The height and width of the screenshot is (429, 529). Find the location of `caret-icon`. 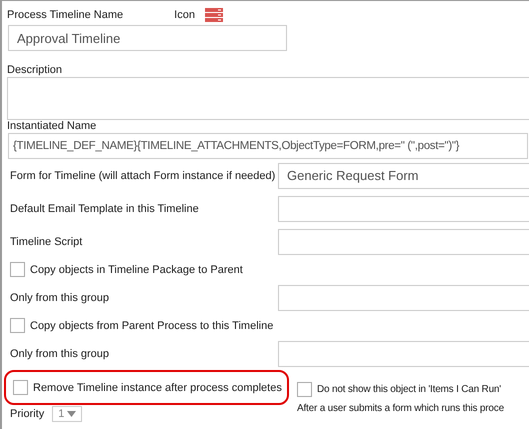

caret-icon is located at coordinates (71, 414).